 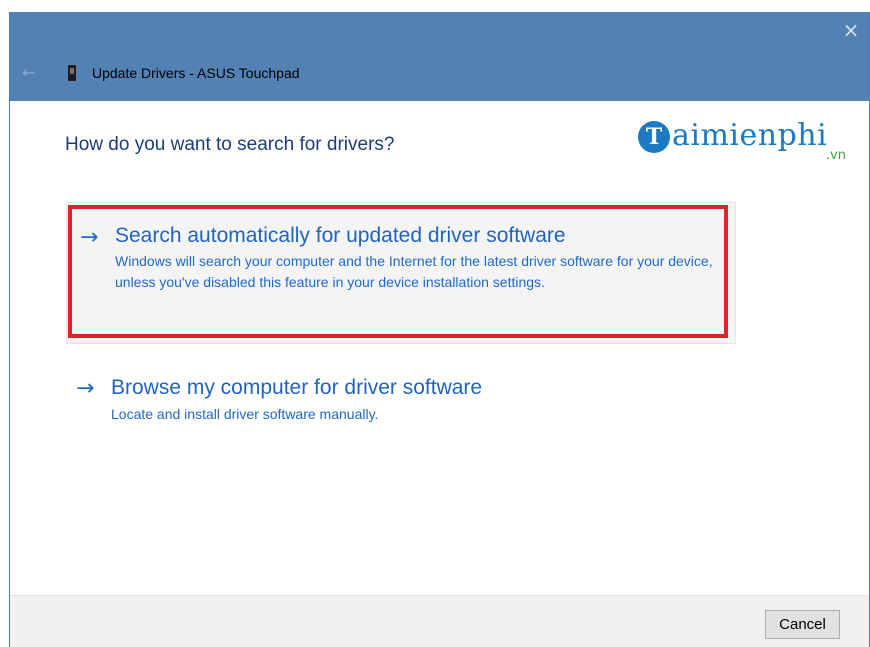 What do you see at coordinates (230, 144) in the screenshot?
I see `page-heading: How do you want to search for drivers?` at bounding box center [230, 144].